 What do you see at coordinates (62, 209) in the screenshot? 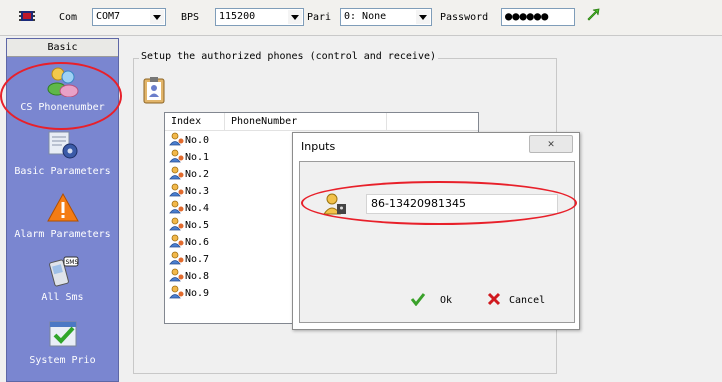
I see `warning-icon` at bounding box center [62, 209].